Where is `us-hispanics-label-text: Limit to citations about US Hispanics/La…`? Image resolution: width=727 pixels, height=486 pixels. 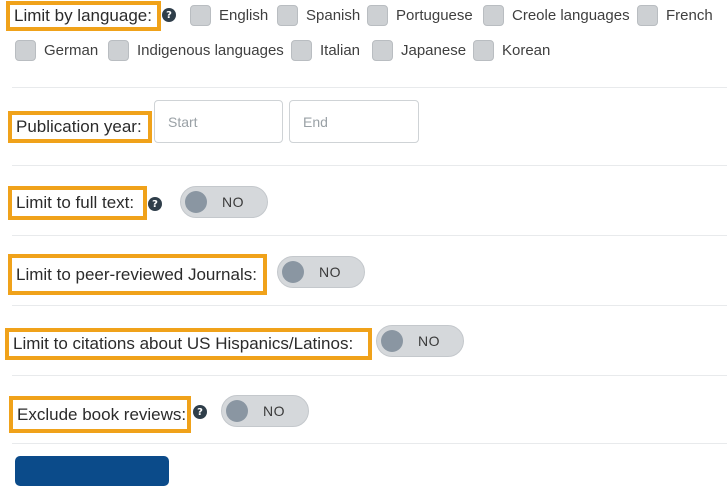
us-hispanics-label-text: Limit to citations about US Hispanics/La… is located at coordinates (183, 343).